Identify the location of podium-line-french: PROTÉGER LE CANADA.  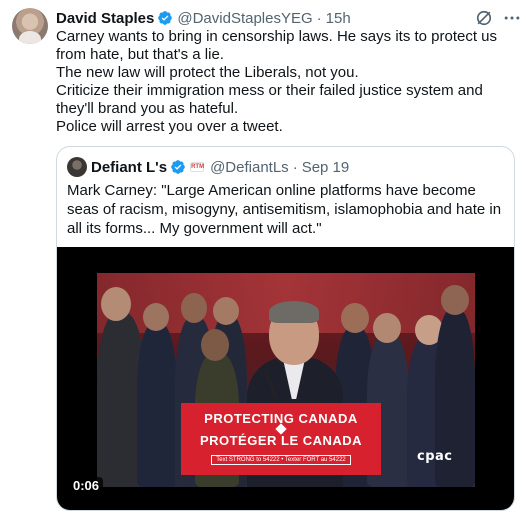
(281, 440).